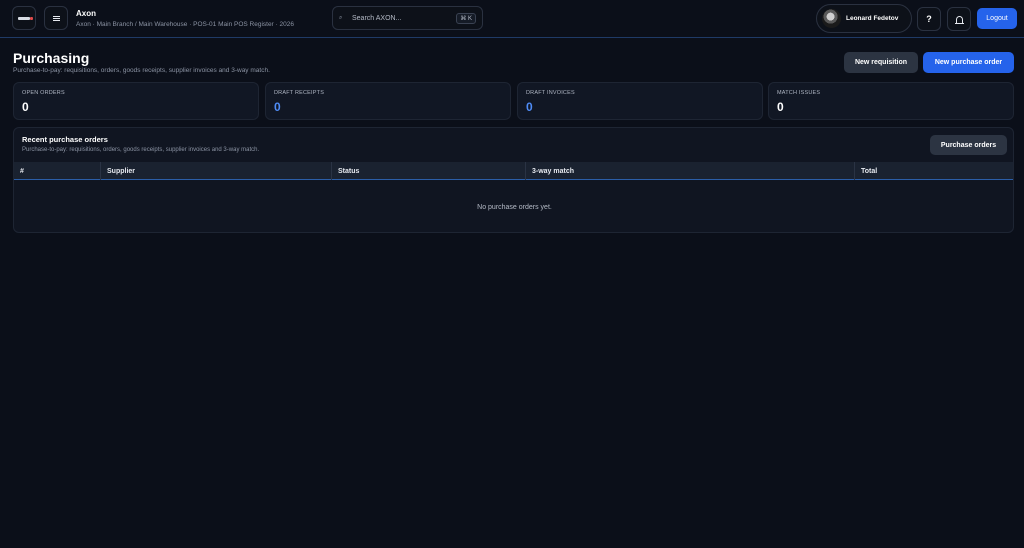  I want to click on column-header-3-way-match: 3-way match, so click(689, 171).